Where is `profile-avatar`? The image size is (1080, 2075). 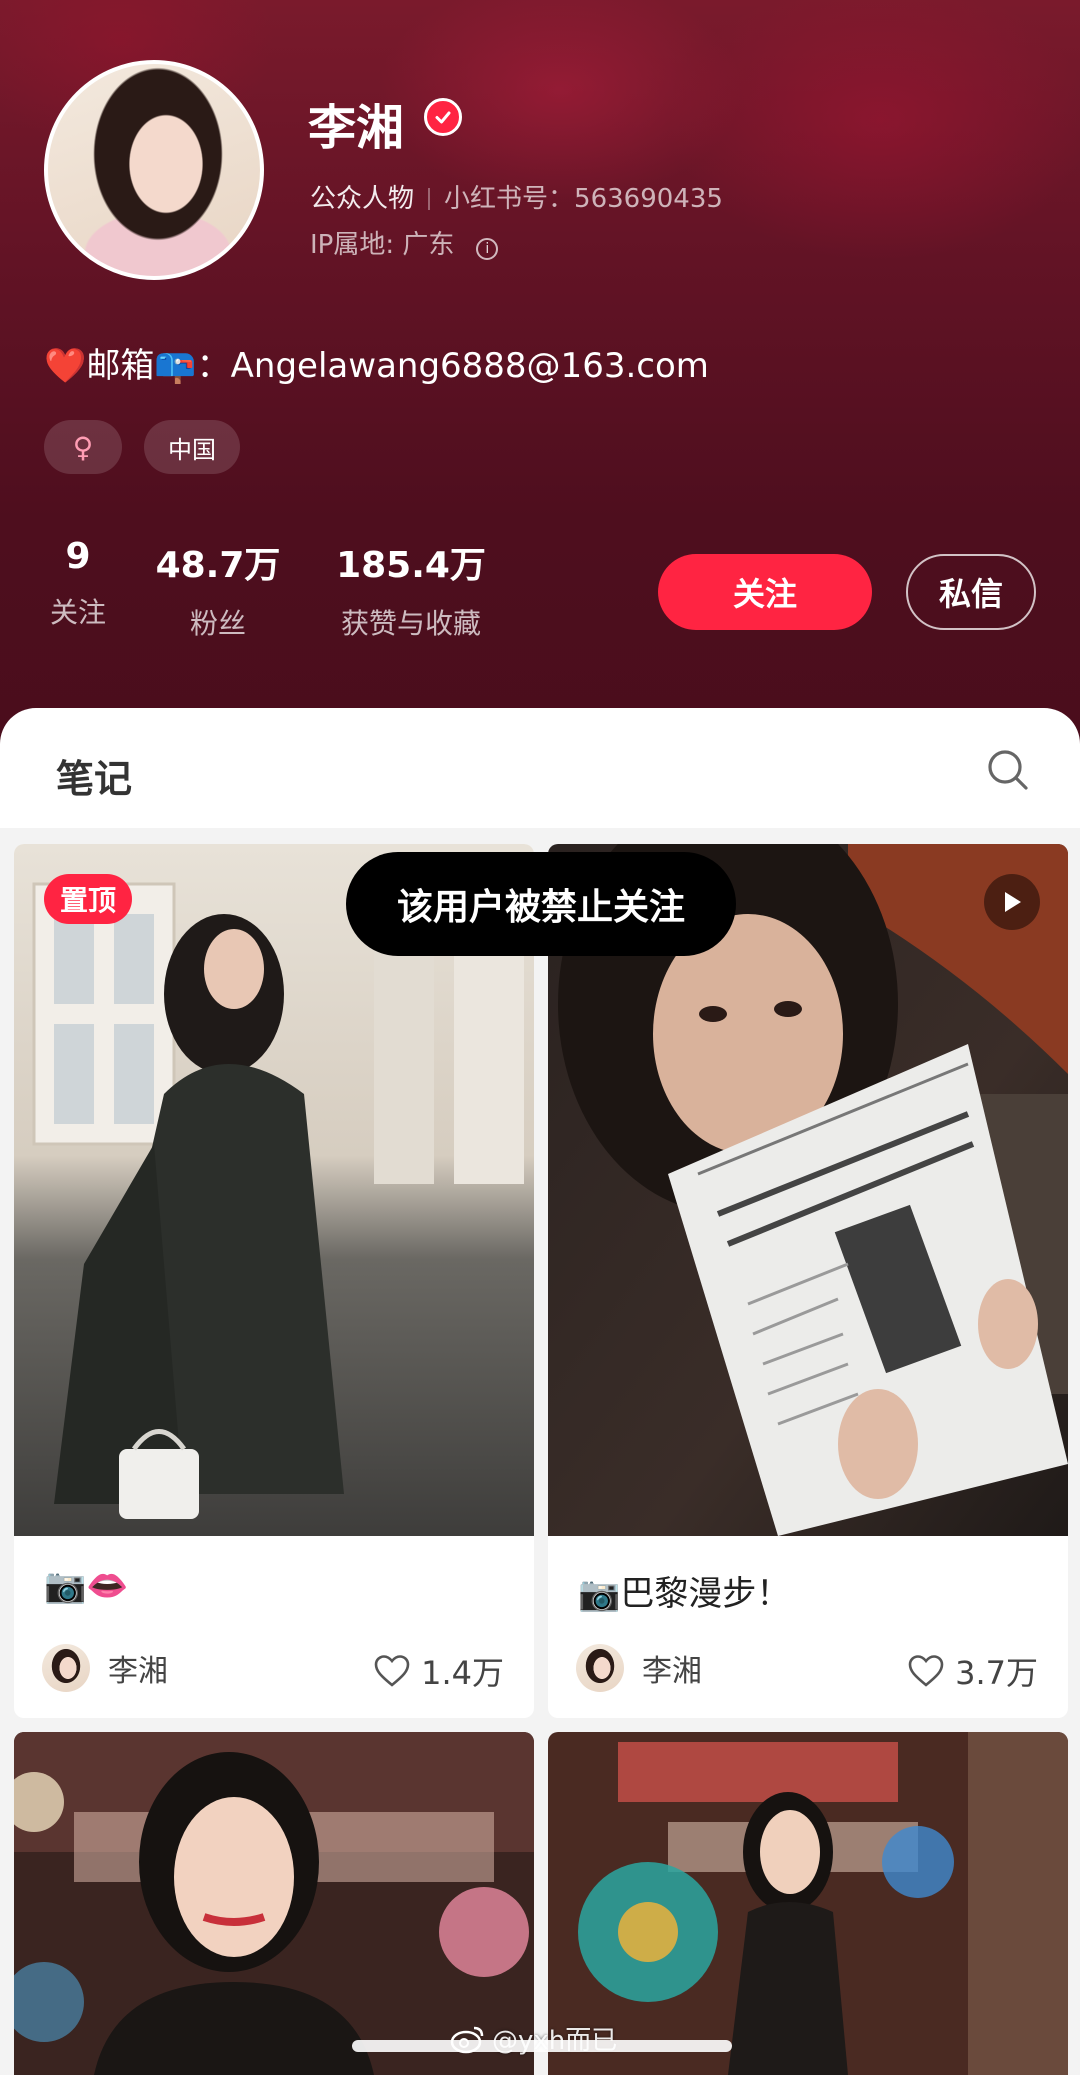 profile-avatar is located at coordinates (154, 170).